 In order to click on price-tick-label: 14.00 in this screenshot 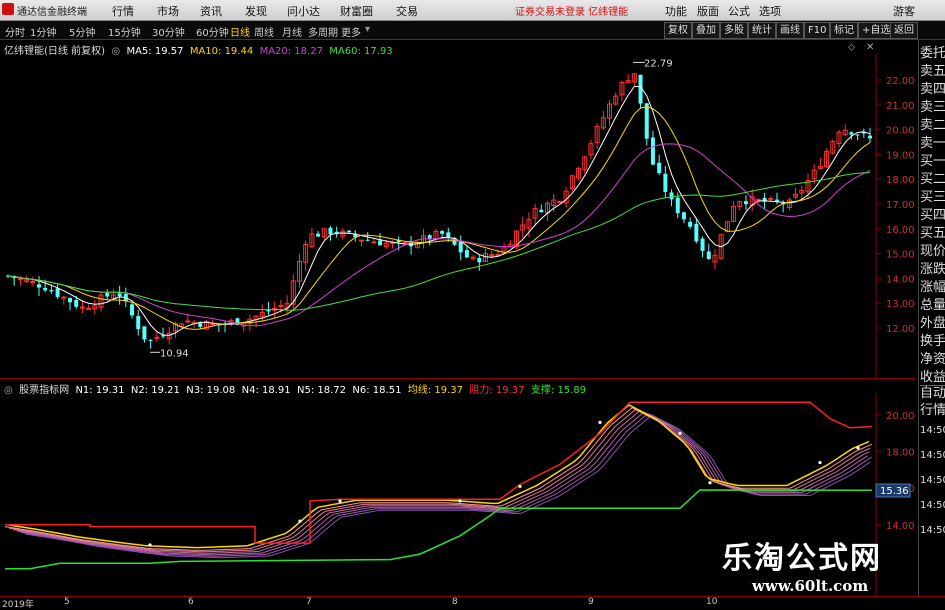, I will do `click(900, 279)`.